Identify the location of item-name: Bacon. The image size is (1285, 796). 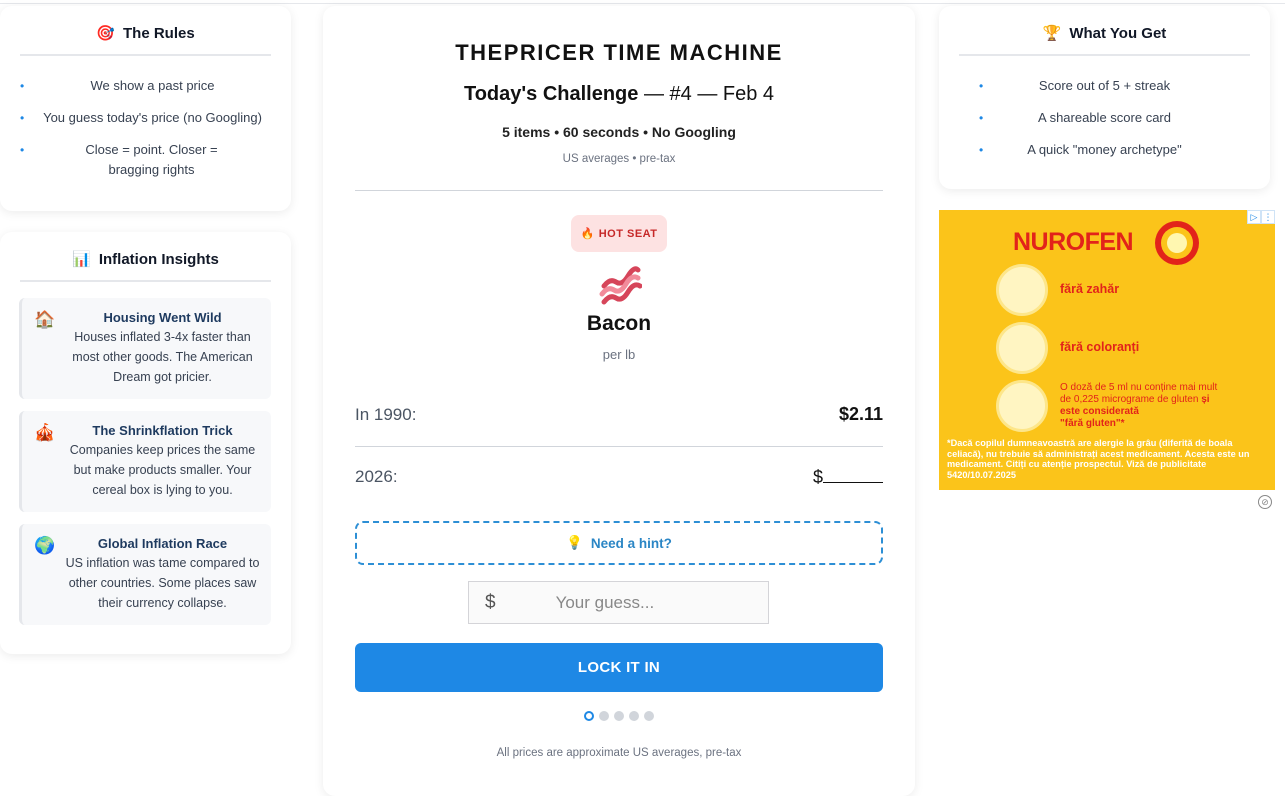
(619, 323).